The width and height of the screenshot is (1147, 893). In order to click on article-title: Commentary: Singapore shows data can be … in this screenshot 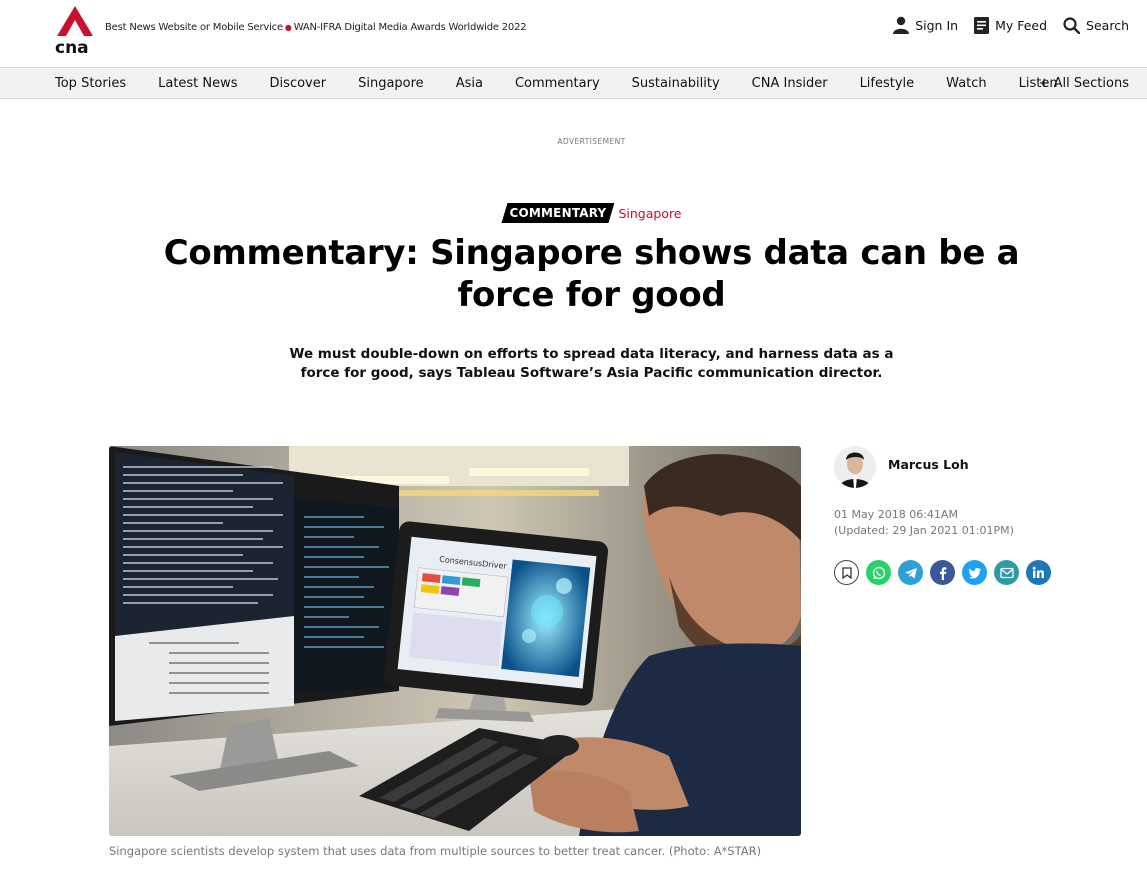, I will do `click(591, 274)`.